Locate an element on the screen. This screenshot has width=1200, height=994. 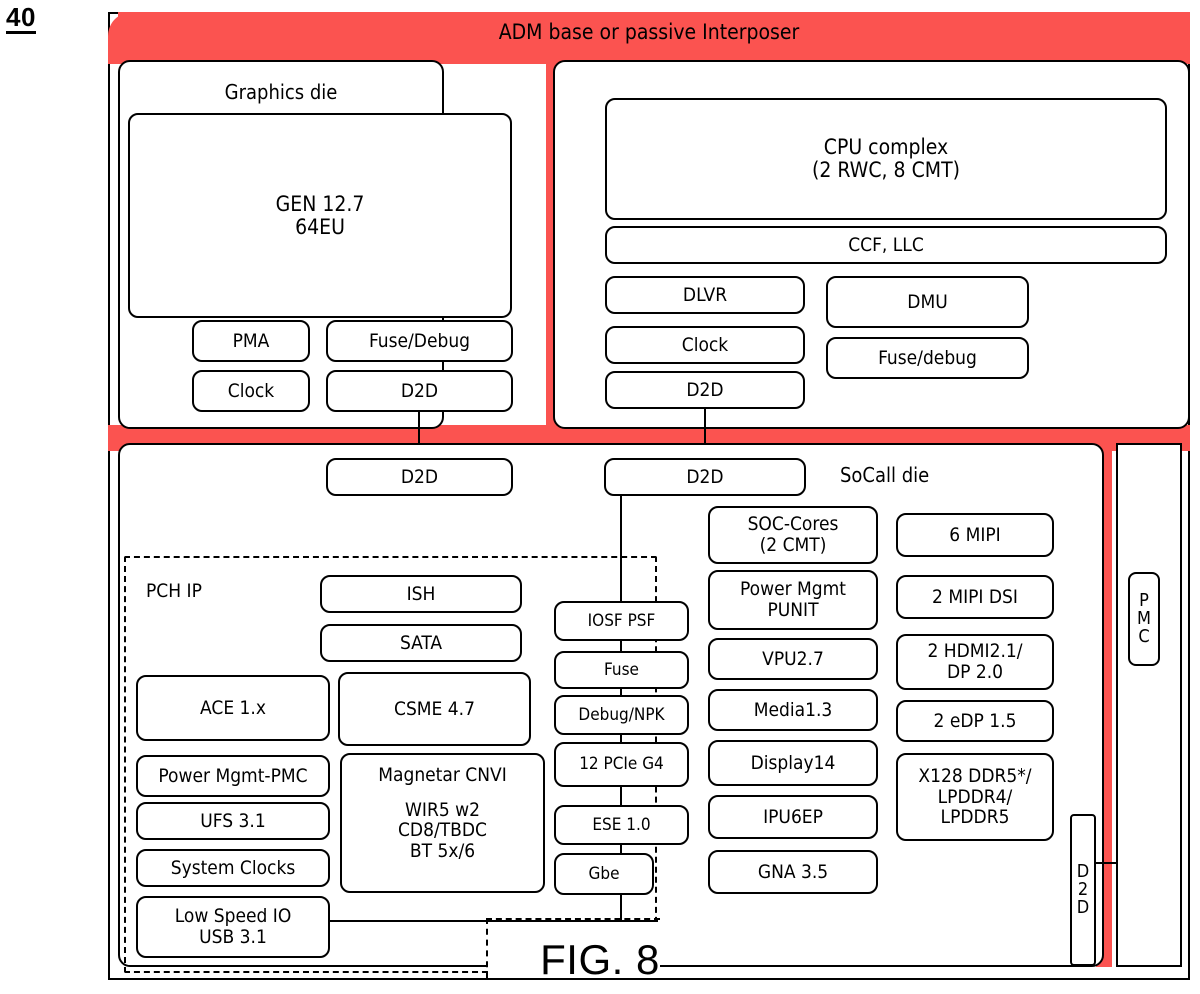
cnvi-line3: BT 5x/6 is located at coordinates (442, 850).